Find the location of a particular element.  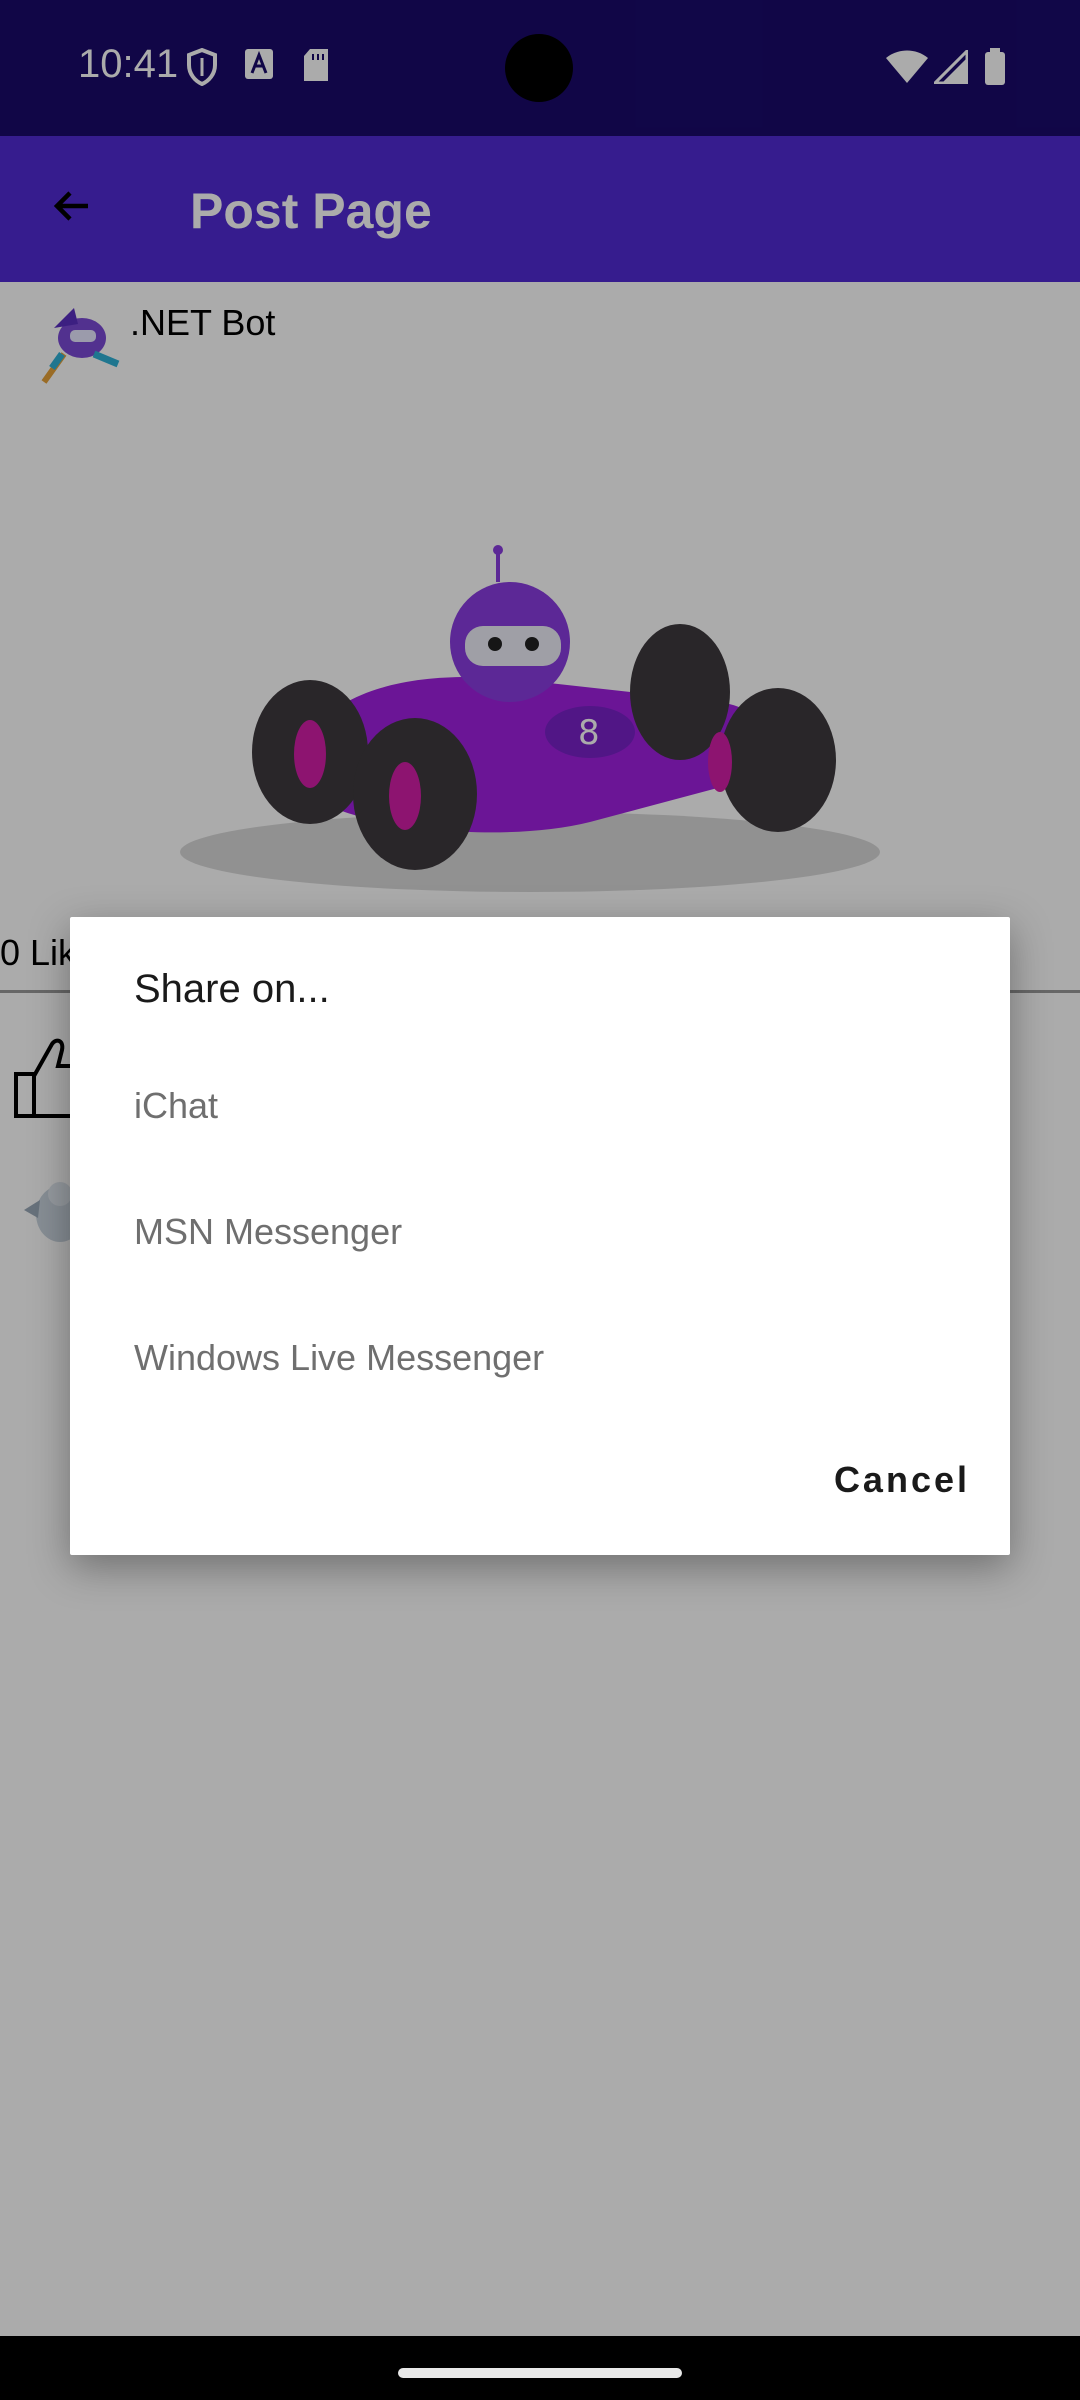

home-gesture-handle is located at coordinates (540, 2373).